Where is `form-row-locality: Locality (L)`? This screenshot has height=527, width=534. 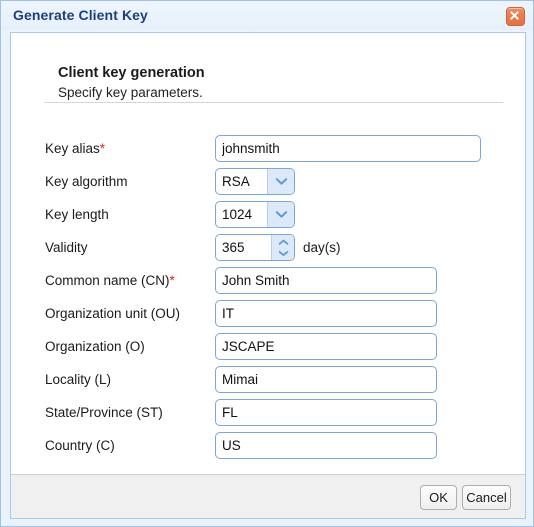
form-row-locality: Locality (L) is located at coordinates (268, 382).